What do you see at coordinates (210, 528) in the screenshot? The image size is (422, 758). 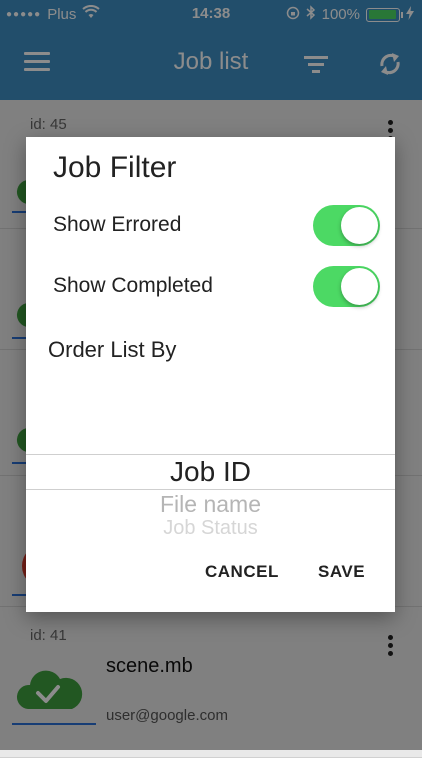 I see `picker-option: Job Status` at bounding box center [210, 528].